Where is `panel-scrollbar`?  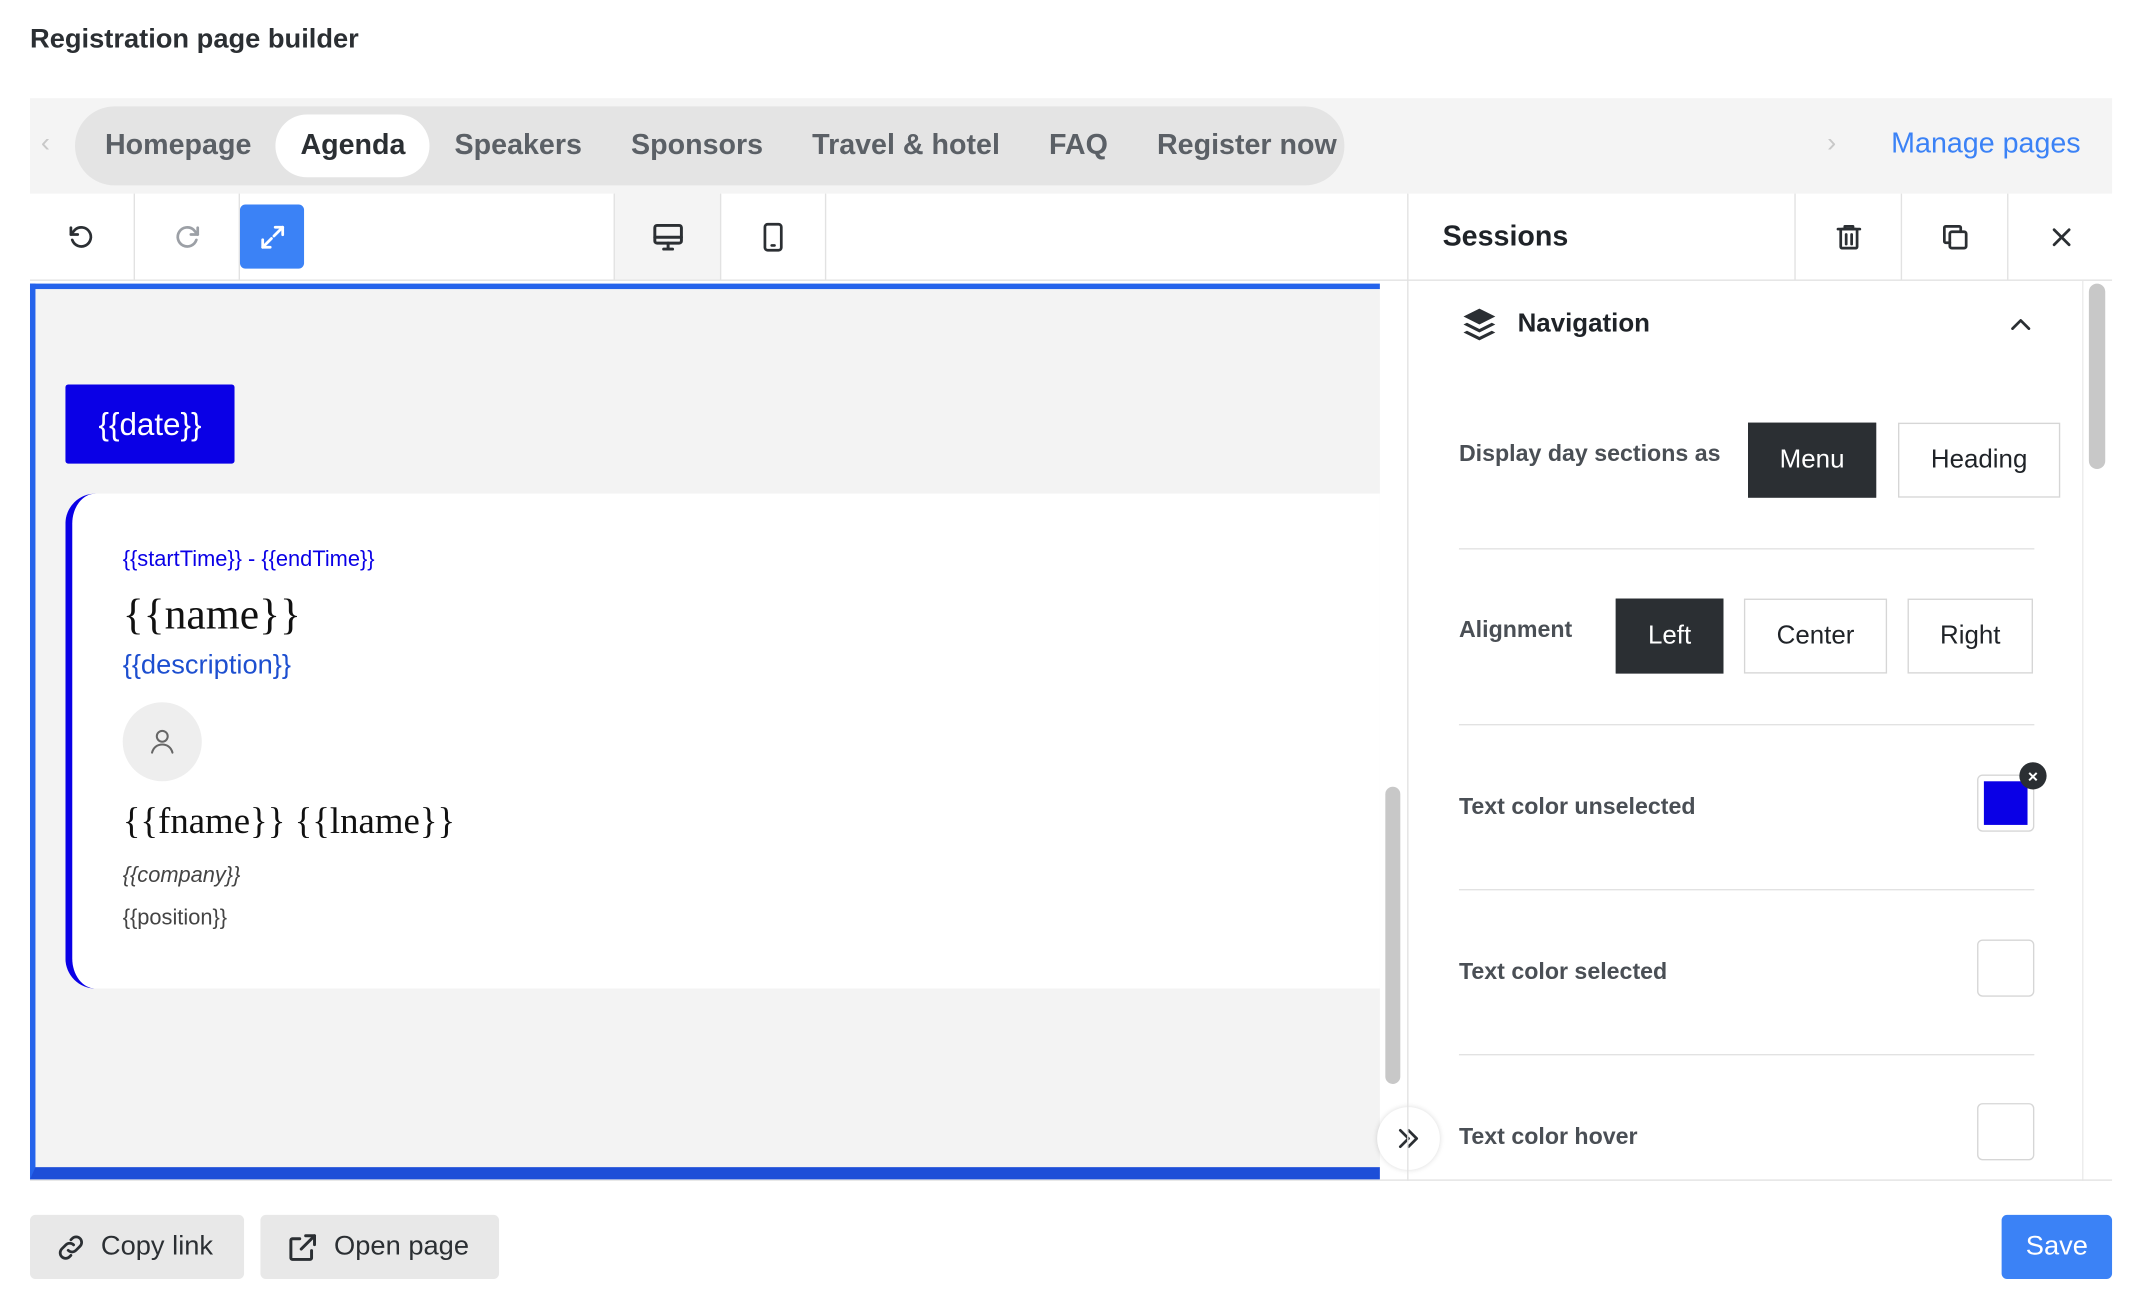 panel-scrollbar is located at coordinates (2097, 376).